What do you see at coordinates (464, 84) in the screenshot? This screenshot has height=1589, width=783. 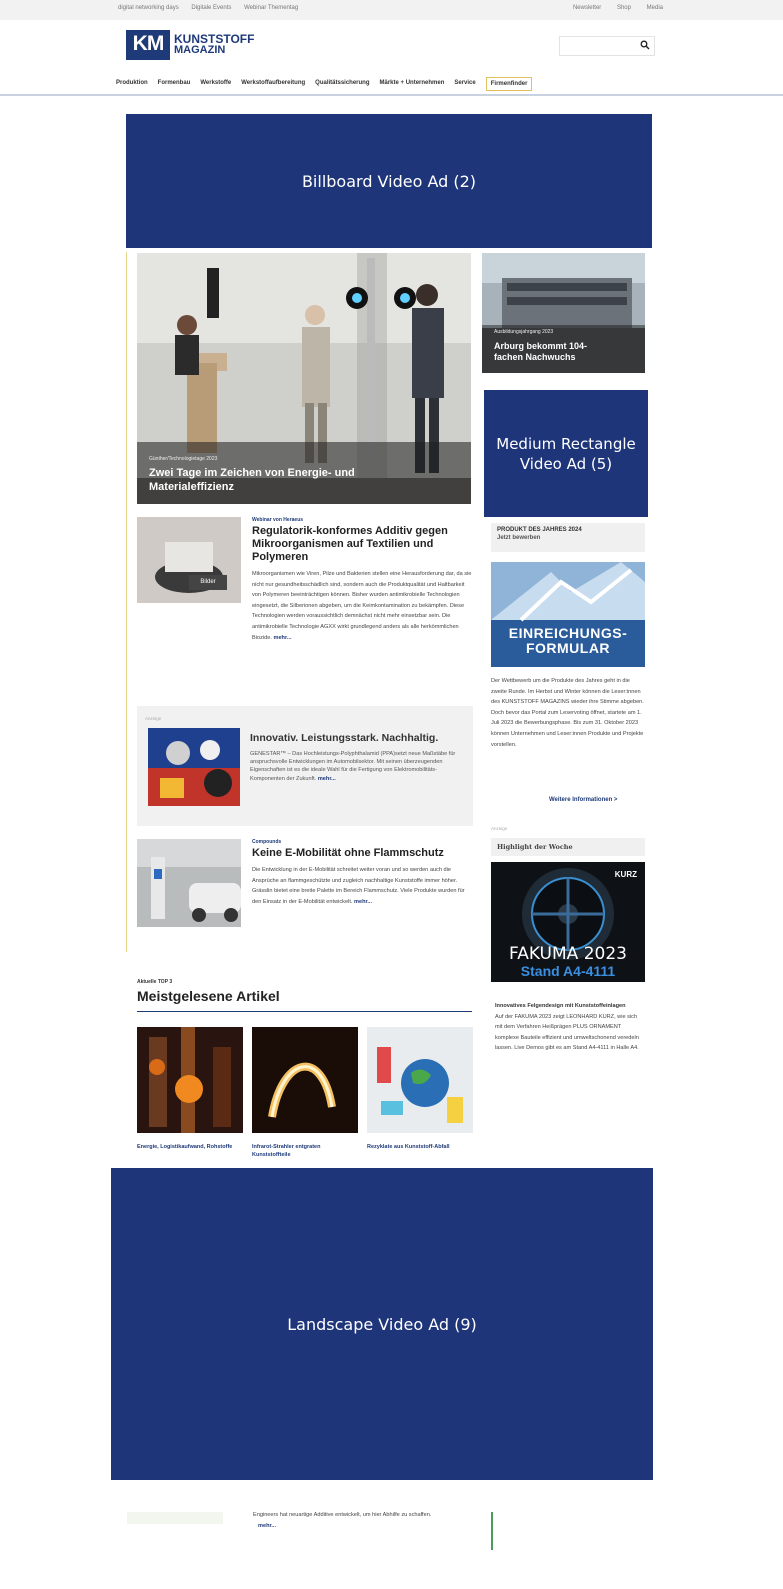 I see `nav-item-service: Service` at bounding box center [464, 84].